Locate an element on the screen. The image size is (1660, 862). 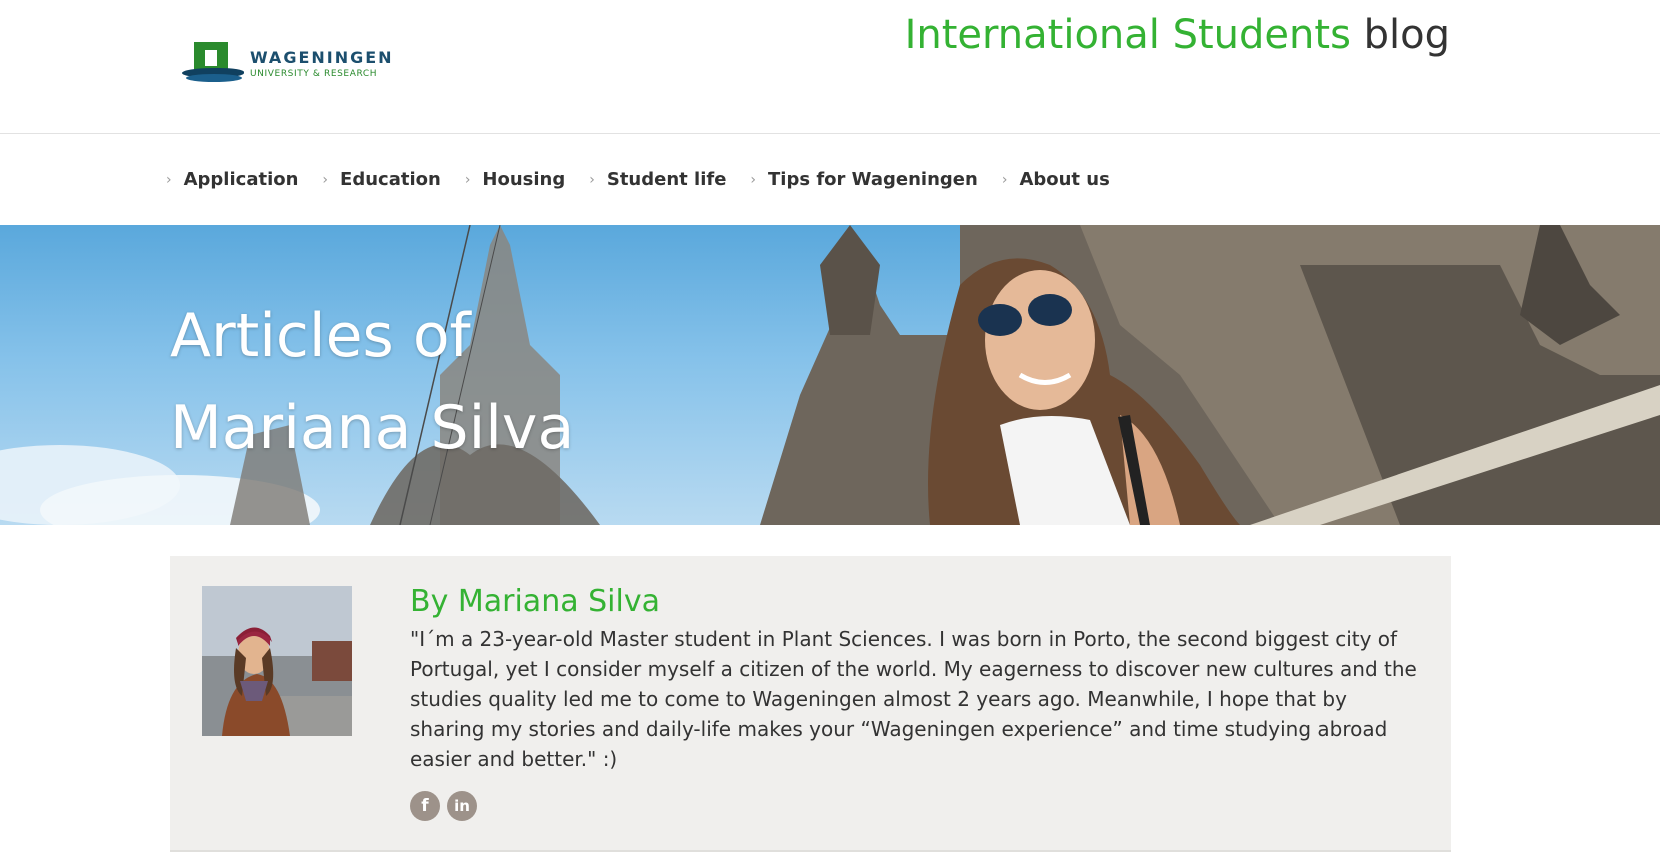
nav-item-student-life: › Student life is located at coordinates (657, 179).